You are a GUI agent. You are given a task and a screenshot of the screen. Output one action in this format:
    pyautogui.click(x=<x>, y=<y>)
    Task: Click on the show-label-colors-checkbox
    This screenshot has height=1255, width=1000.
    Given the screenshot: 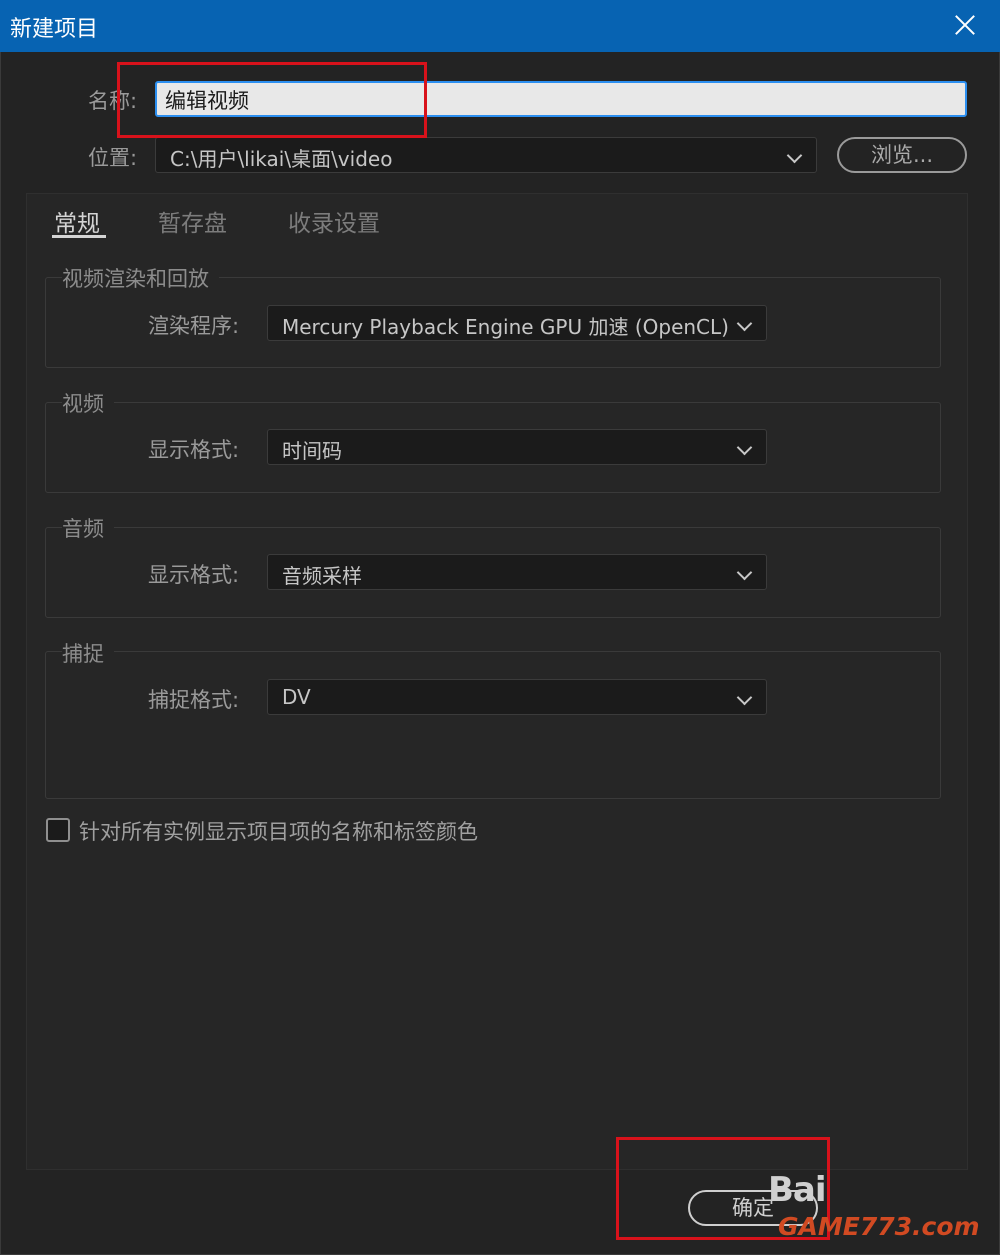 What is the action you would take?
    pyautogui.click(x=58, y=830)
    